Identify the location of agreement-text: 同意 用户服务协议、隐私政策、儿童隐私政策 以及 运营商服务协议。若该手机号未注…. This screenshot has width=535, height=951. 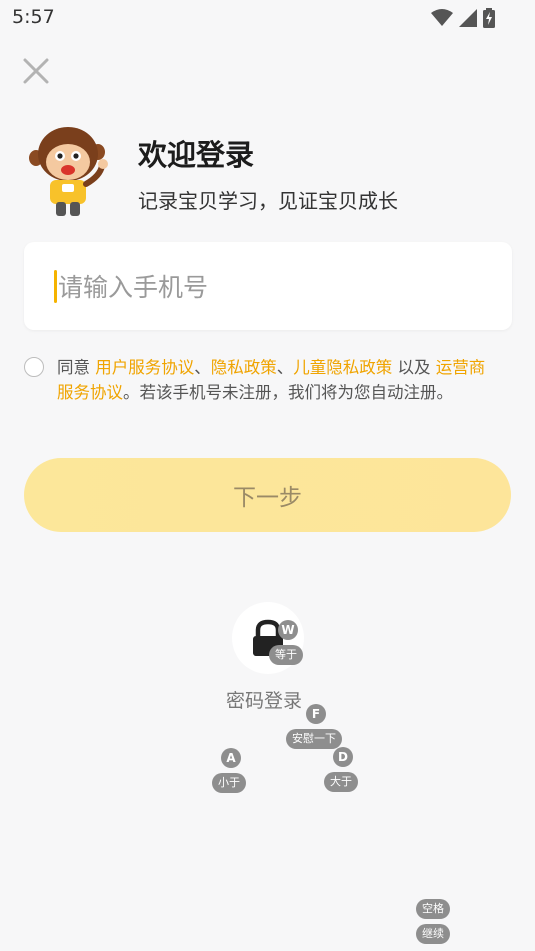
(277, 380).